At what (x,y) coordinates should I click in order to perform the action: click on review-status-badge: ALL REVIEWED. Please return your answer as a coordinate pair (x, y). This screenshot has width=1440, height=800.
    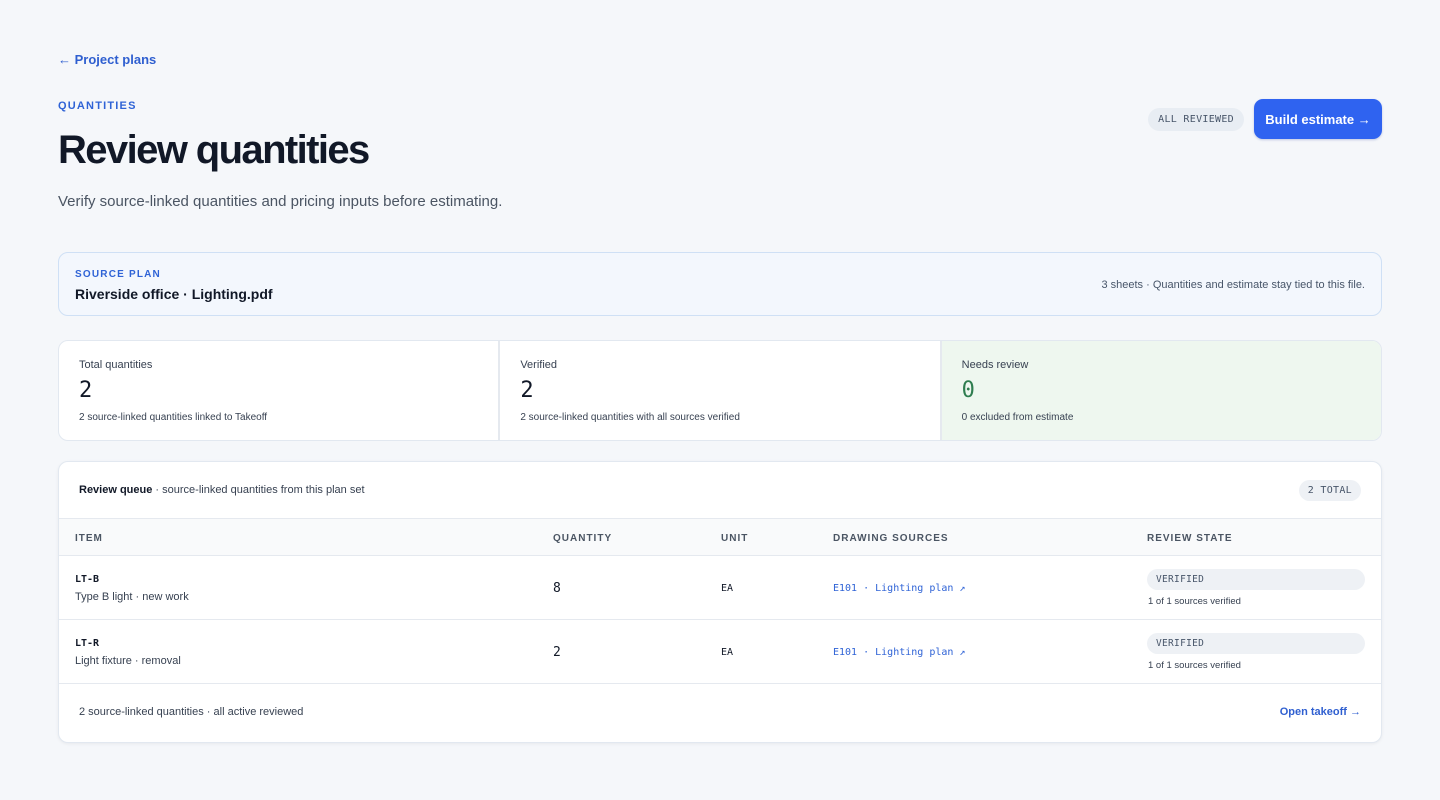
    Looking at the image, I should click on (1196, 119).